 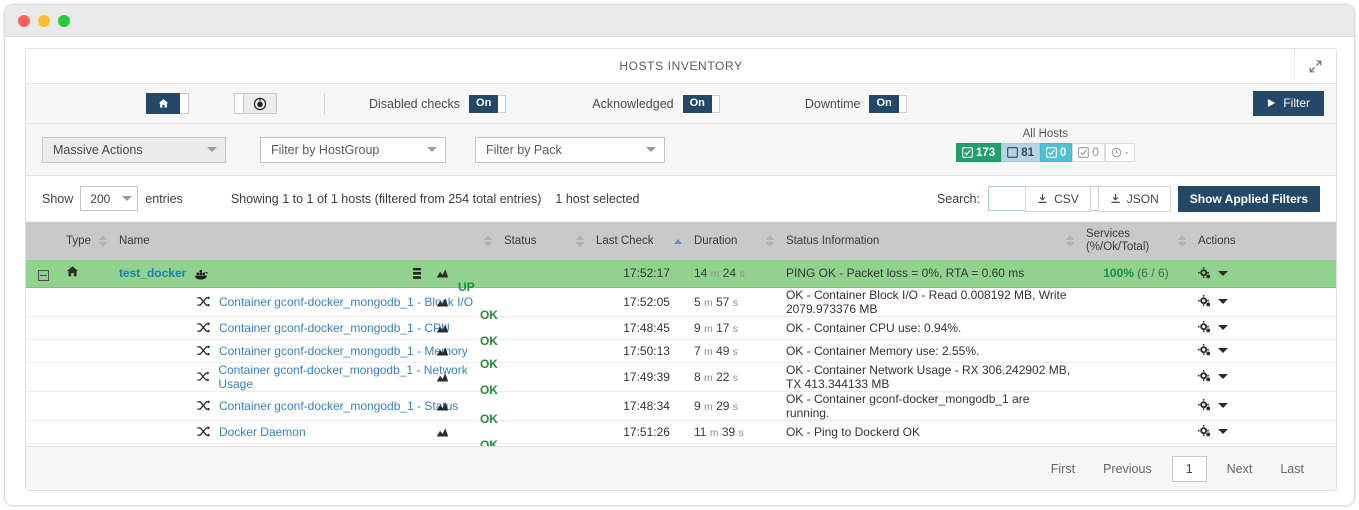 I want to click on service-name-link: Docker Daemon, so click(x=262, y=432).